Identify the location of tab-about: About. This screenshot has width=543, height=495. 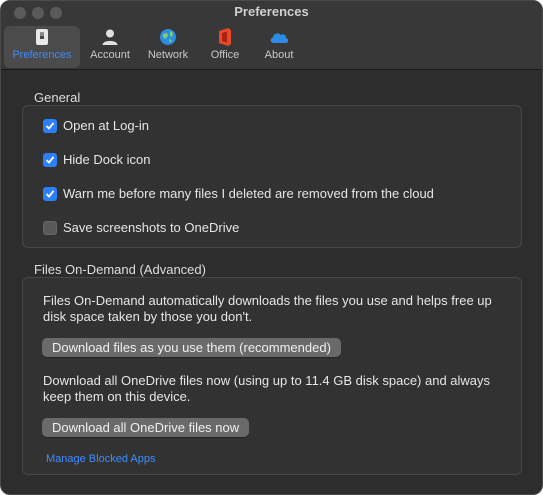
(279, 47).